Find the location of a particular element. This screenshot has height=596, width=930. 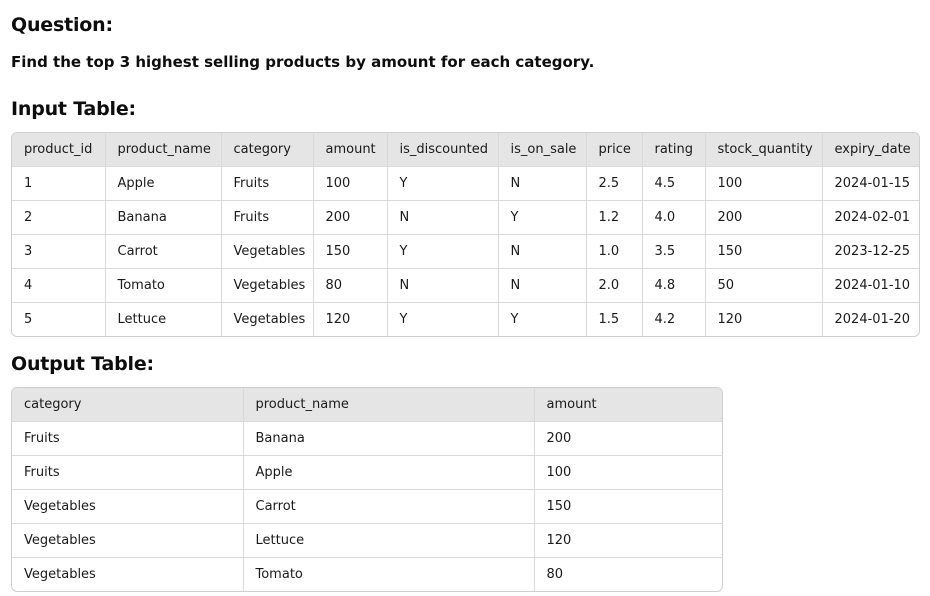

table-cell: 2024-01-20 is located at coordinates (872, 319).